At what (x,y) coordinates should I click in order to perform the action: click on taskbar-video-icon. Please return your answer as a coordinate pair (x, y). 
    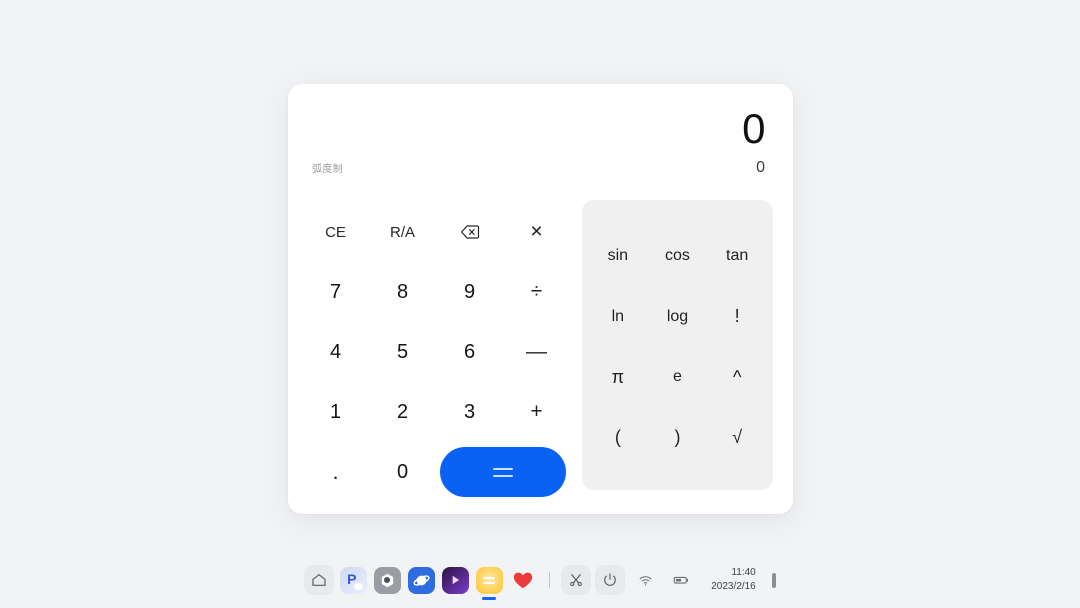
    Looking at the image, I should click on (455, 580).